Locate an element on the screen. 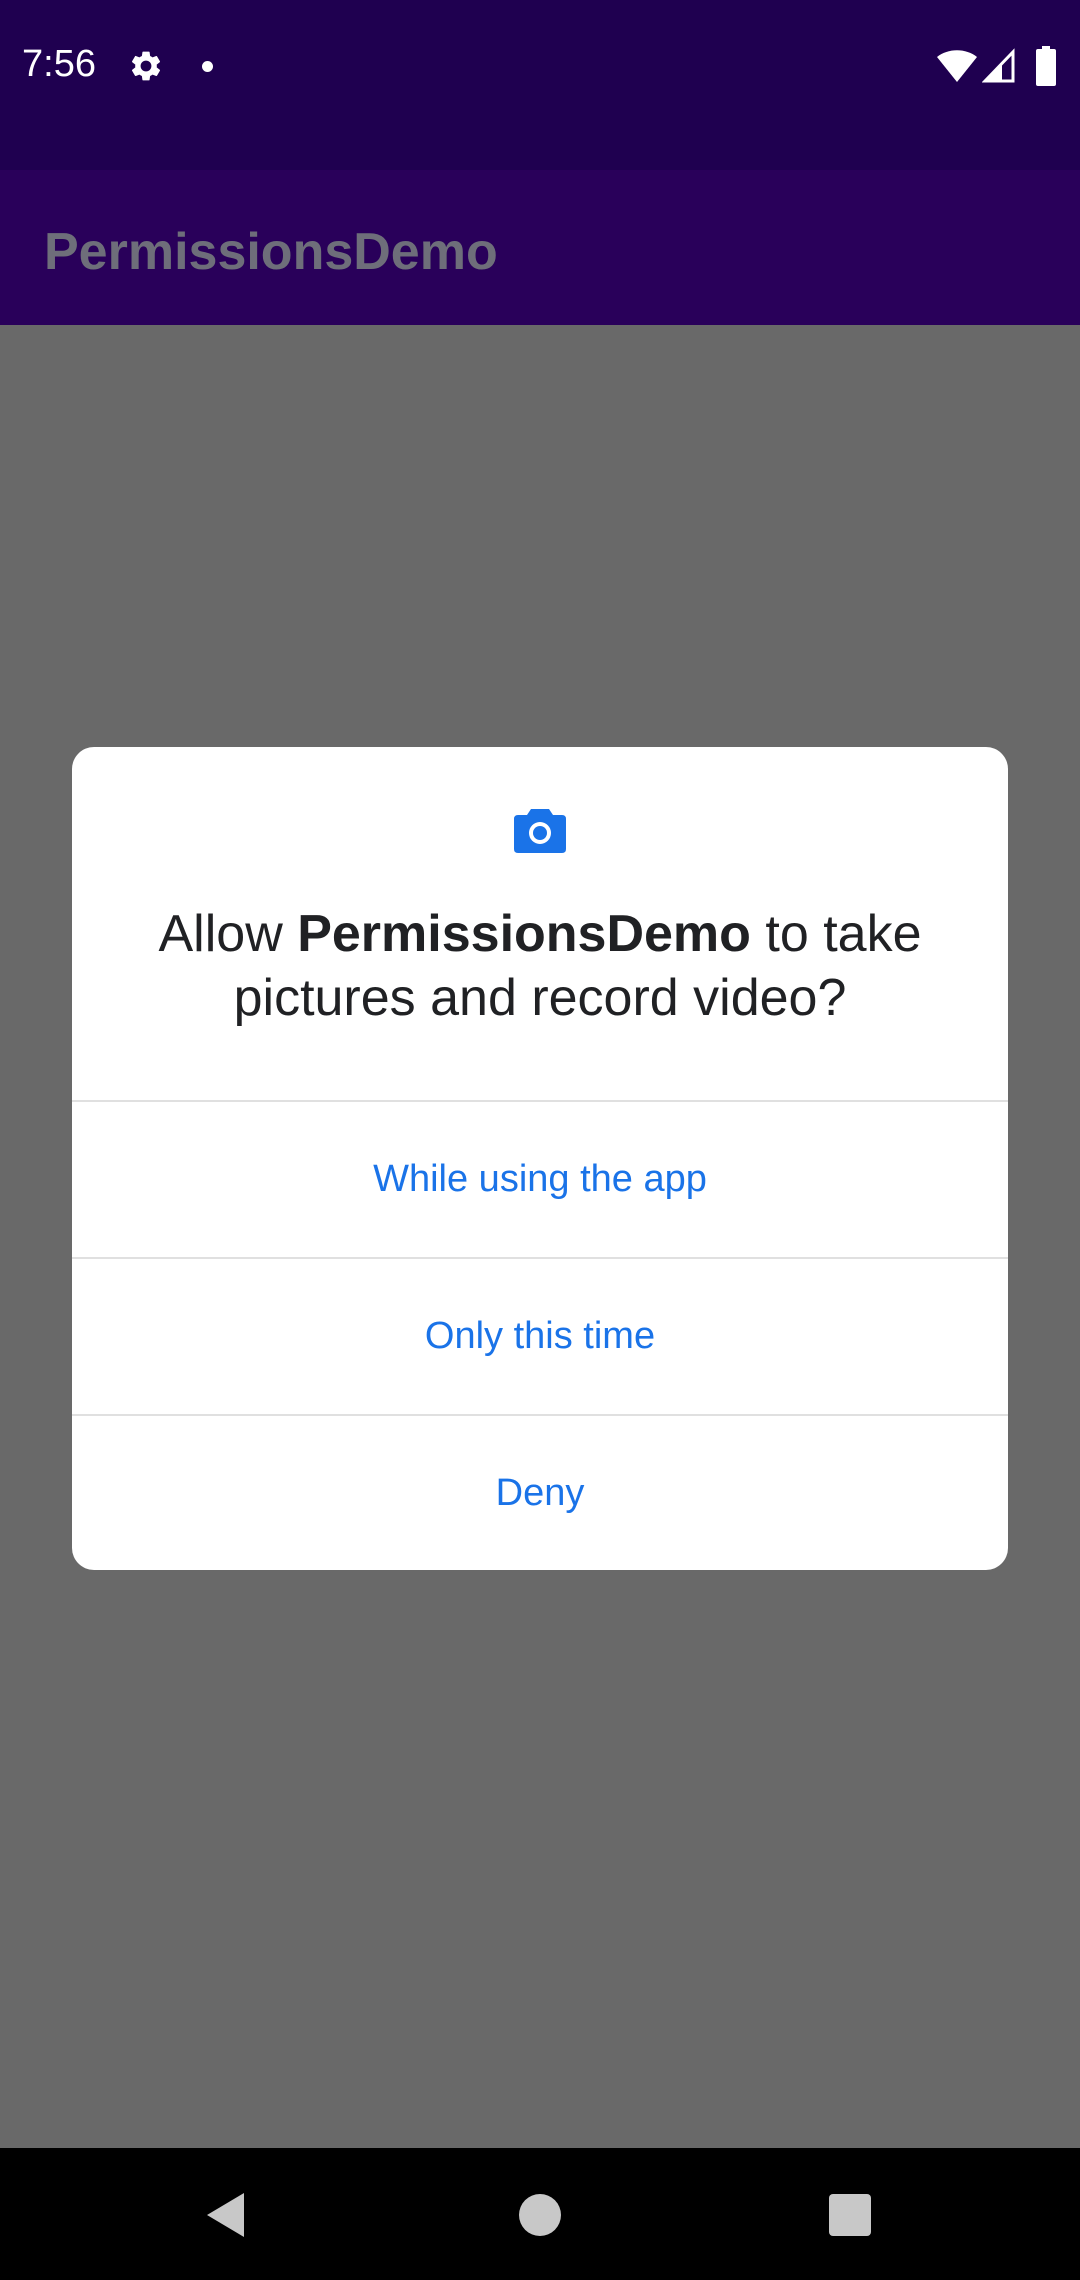 The width and height of the screenshot is (1080, 2280). message-prefix: Allow is located at coordinates (228, 934).